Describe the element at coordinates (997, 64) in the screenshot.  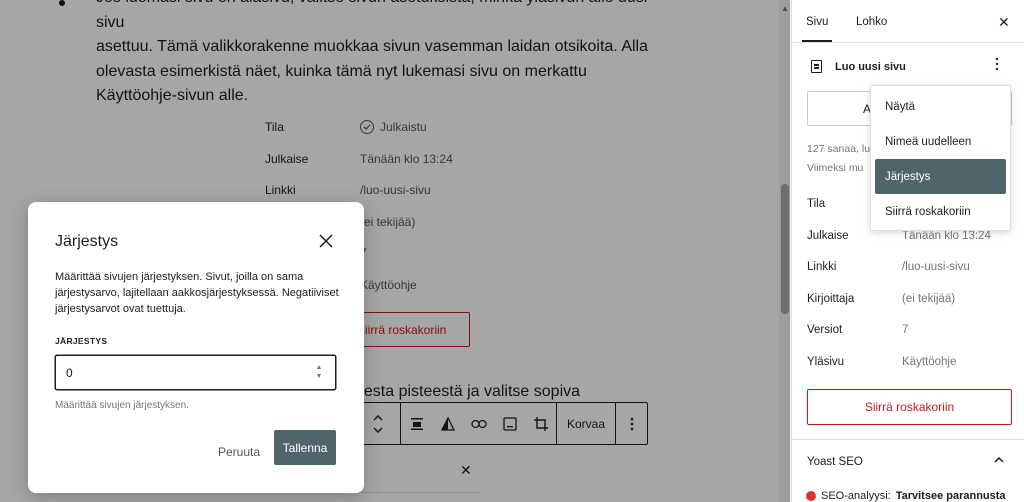
I see `more-options-icon` at that location.